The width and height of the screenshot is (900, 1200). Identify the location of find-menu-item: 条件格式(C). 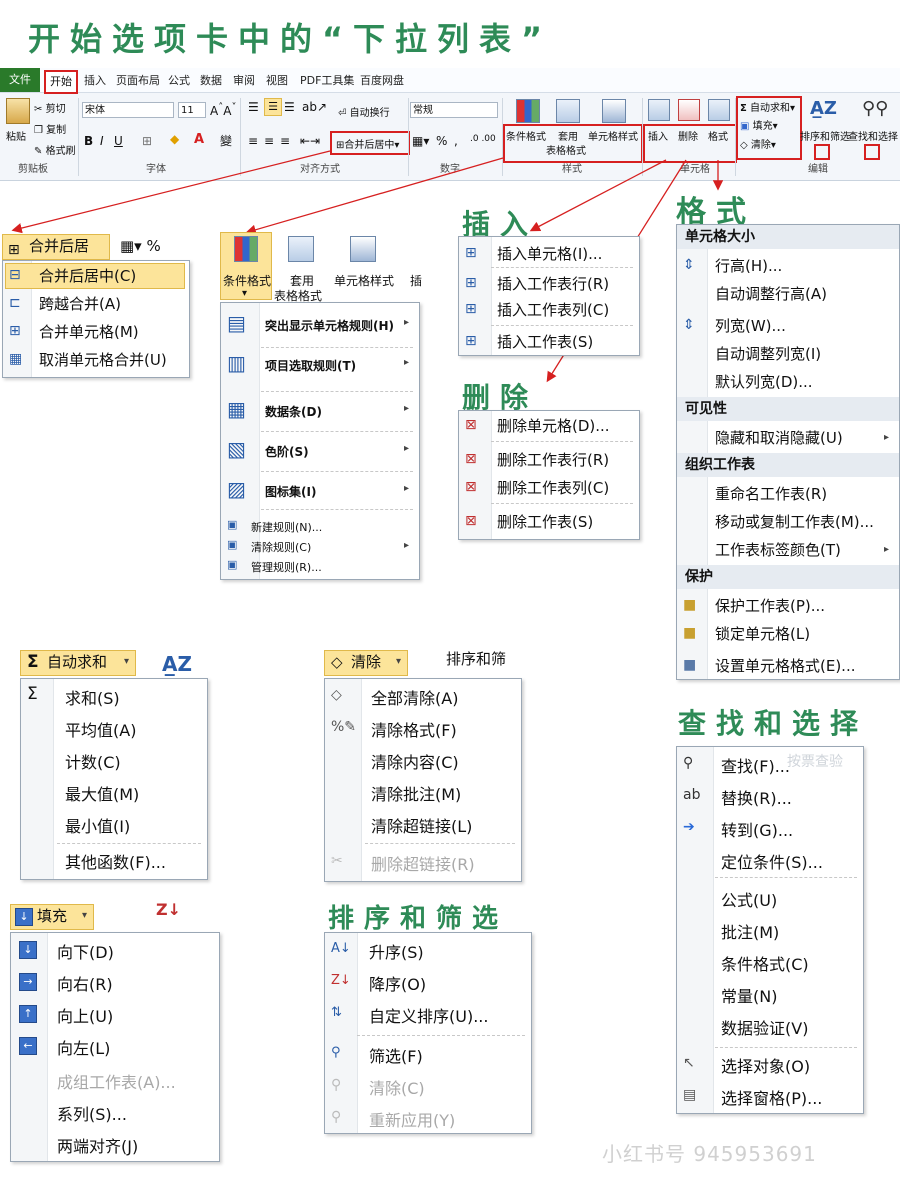
(770, 963).